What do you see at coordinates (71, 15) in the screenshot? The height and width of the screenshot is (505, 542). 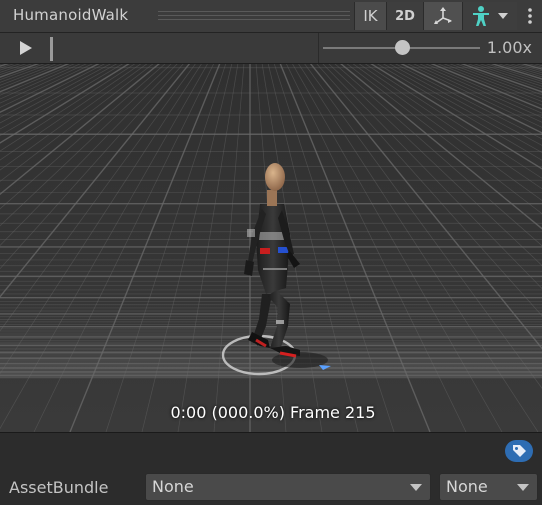 I see `preview-title: HumanoidWalk` at bounding box center [71, 15].